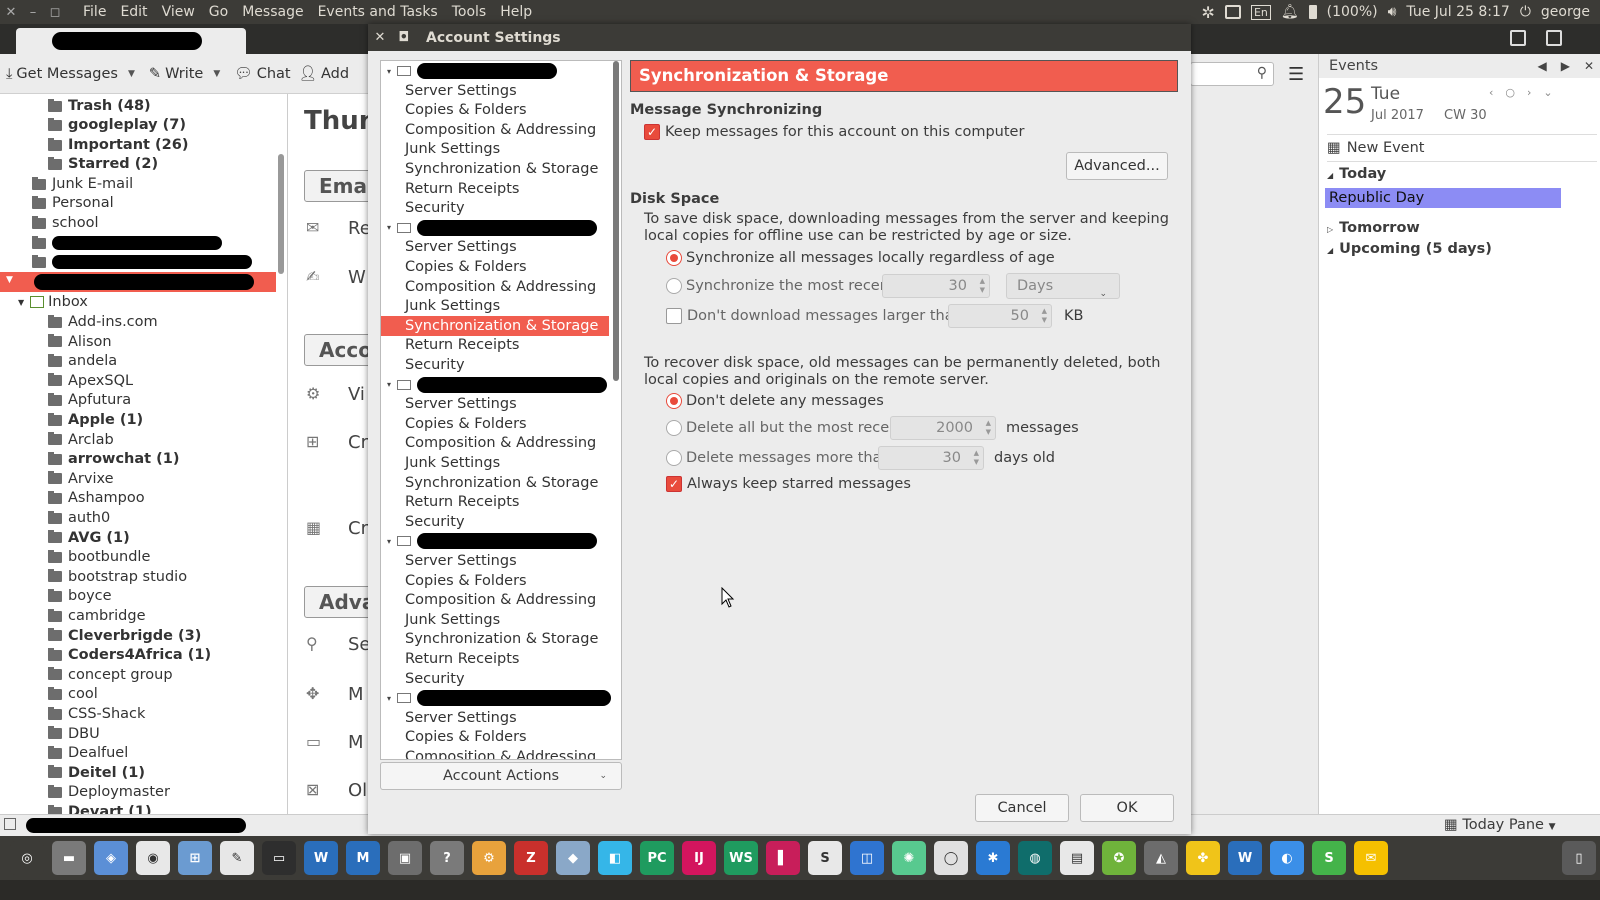  What do you see at coordinates (1510, 92) in the screenshot?
I see `today-circle-icon: ○` at bounding box center [1510, 92].